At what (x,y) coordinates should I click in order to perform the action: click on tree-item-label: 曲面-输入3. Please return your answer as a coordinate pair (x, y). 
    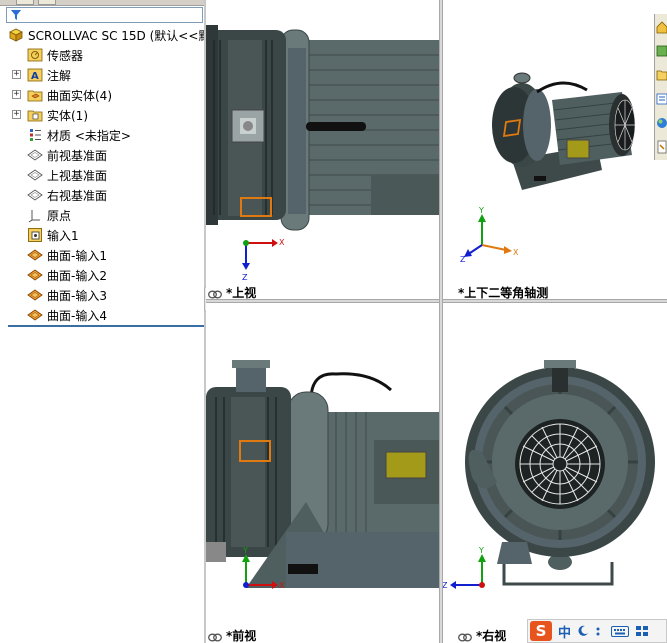
    Looking at the image, I should click on (77, 295).